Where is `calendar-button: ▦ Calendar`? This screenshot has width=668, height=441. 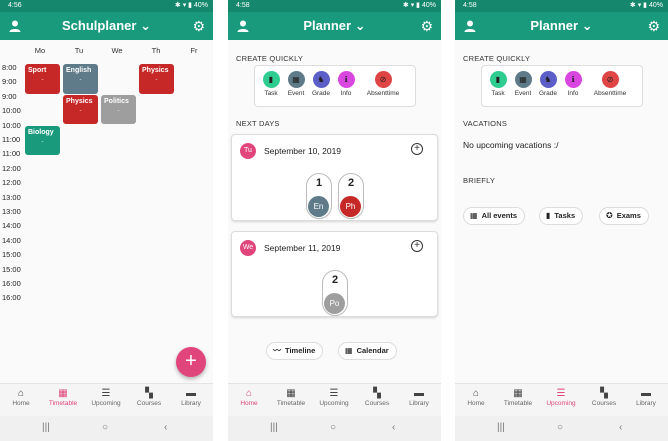 calendar-button: ▦ Calendar is located at coordinates (367, 351).